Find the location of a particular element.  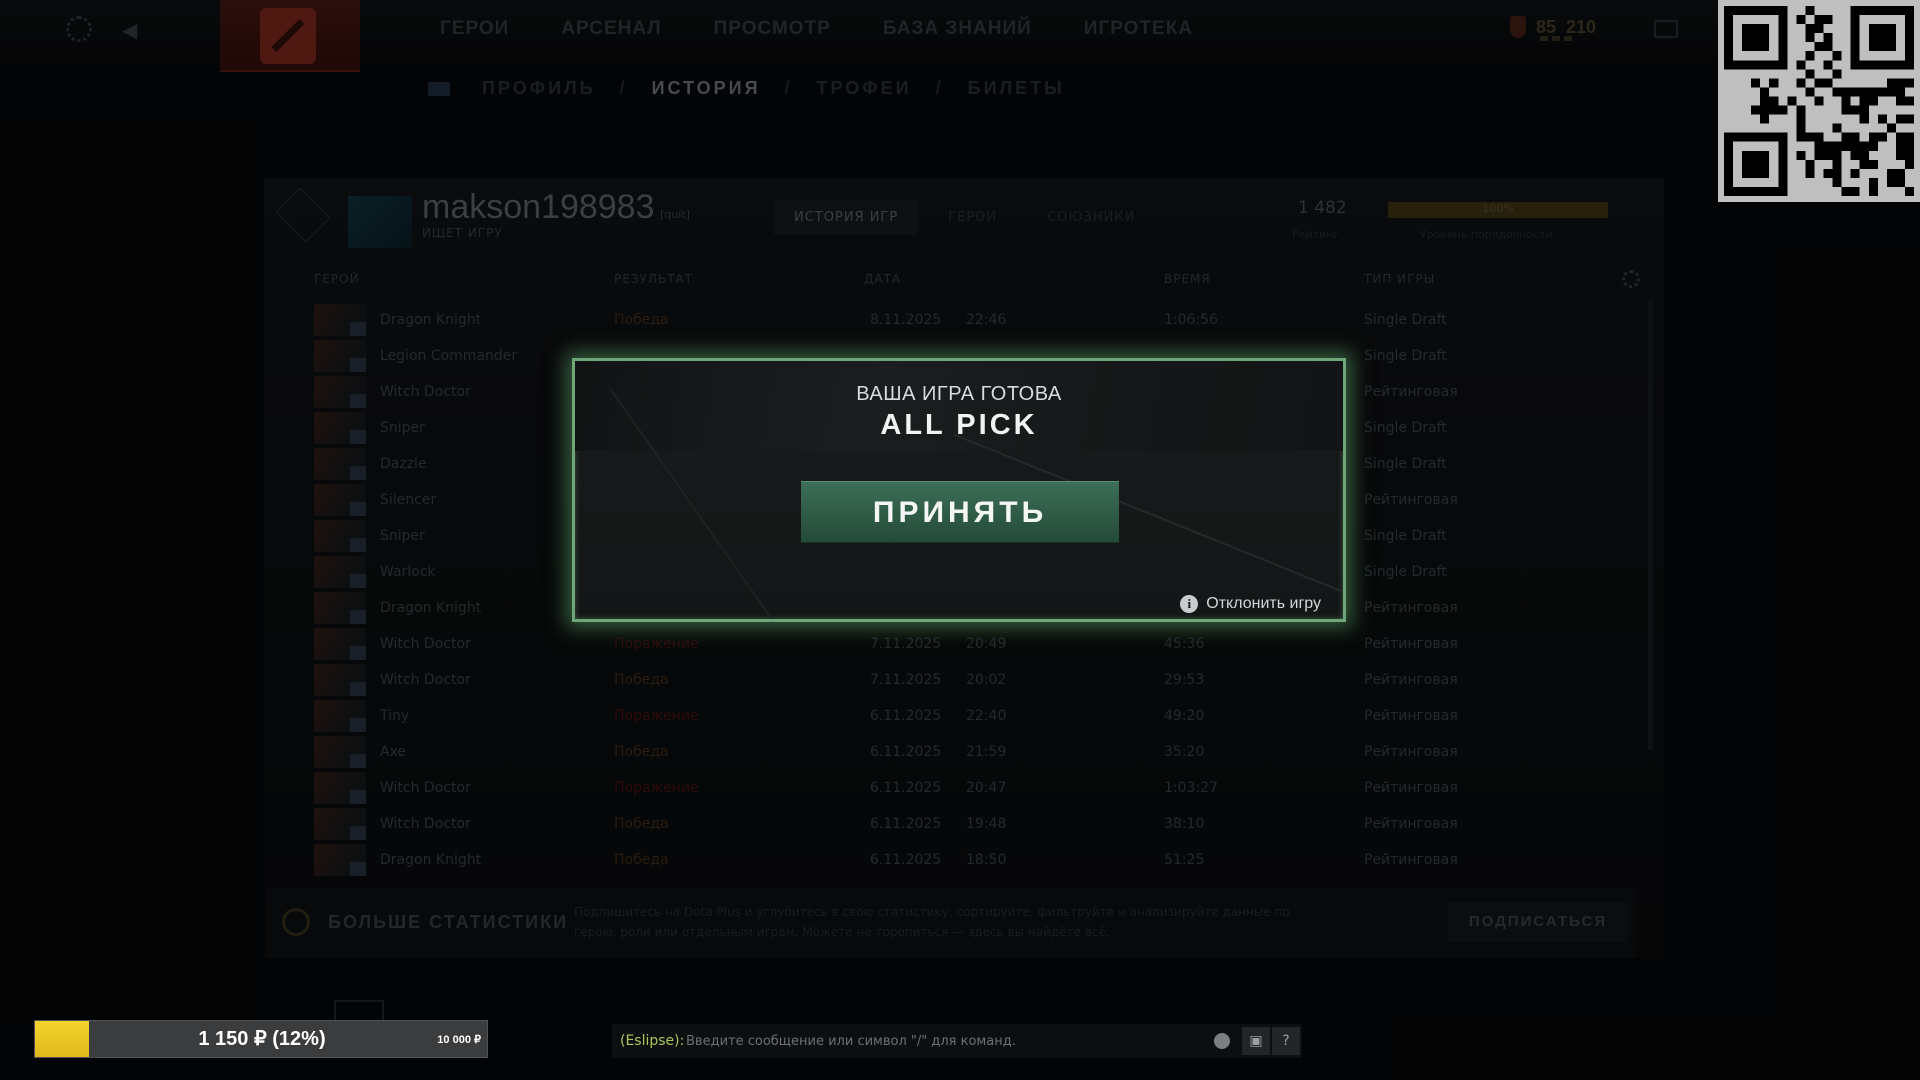

game-mode: ALL PICK is located at coordinates (959, 425).